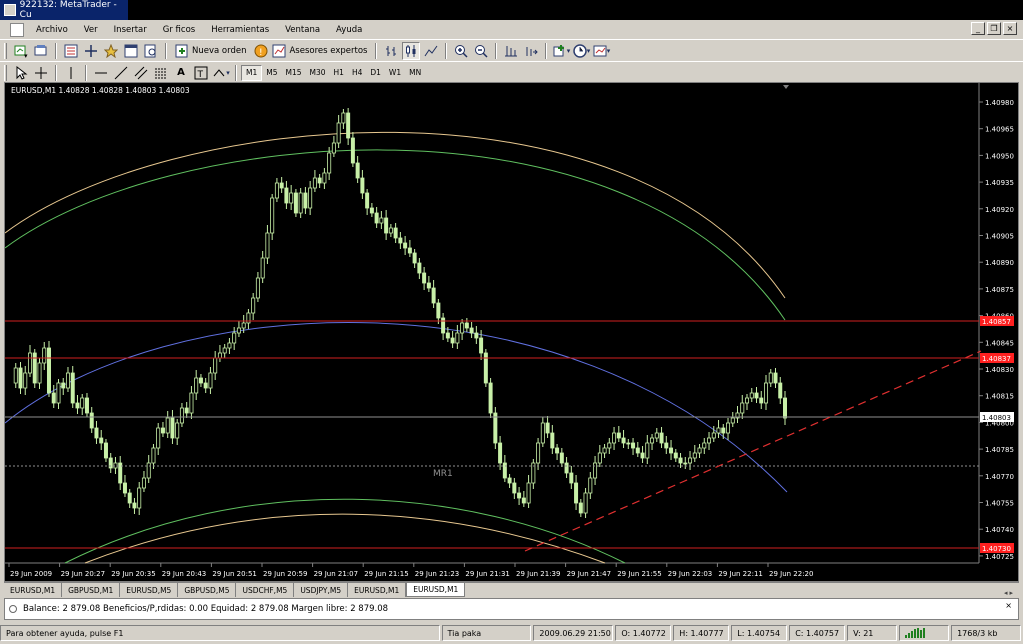 The width and height of the screenshot is (1023, 644). Describe the element at coordinates (221, 73) in the screenshot. I see `arrows-button: ▾` at that location.